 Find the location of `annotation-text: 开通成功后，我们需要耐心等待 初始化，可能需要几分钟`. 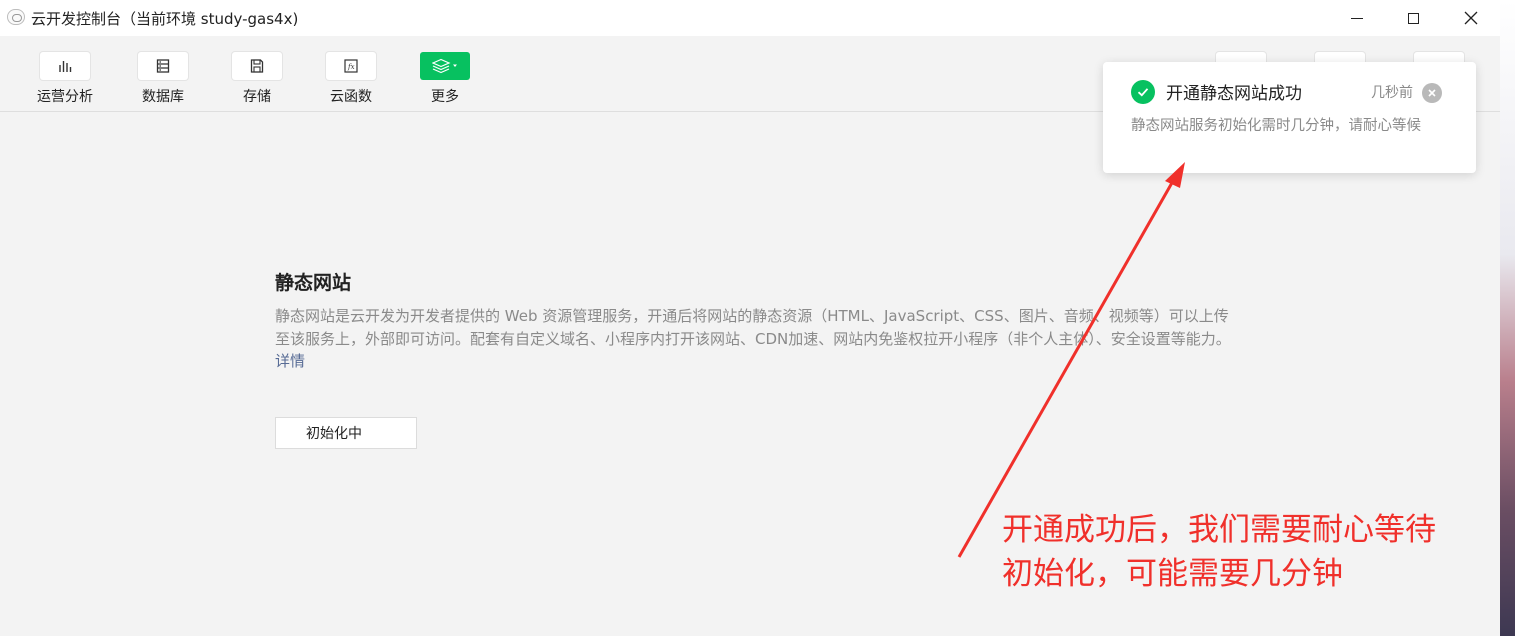

annotation-text: 开通成功后，我们需要耐心等待 初始化，可能需要几分钟 is located at coordinates (1219, 552).